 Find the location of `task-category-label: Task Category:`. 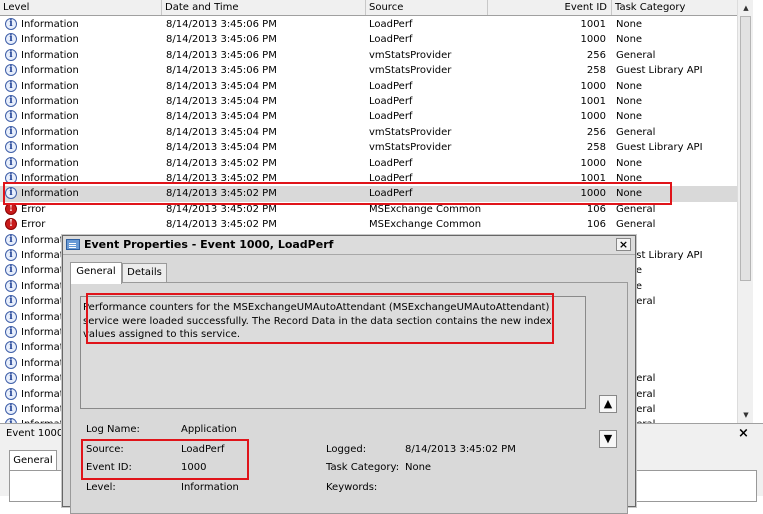

task-category-label: Task Category: is located at coordinates (363, 467).